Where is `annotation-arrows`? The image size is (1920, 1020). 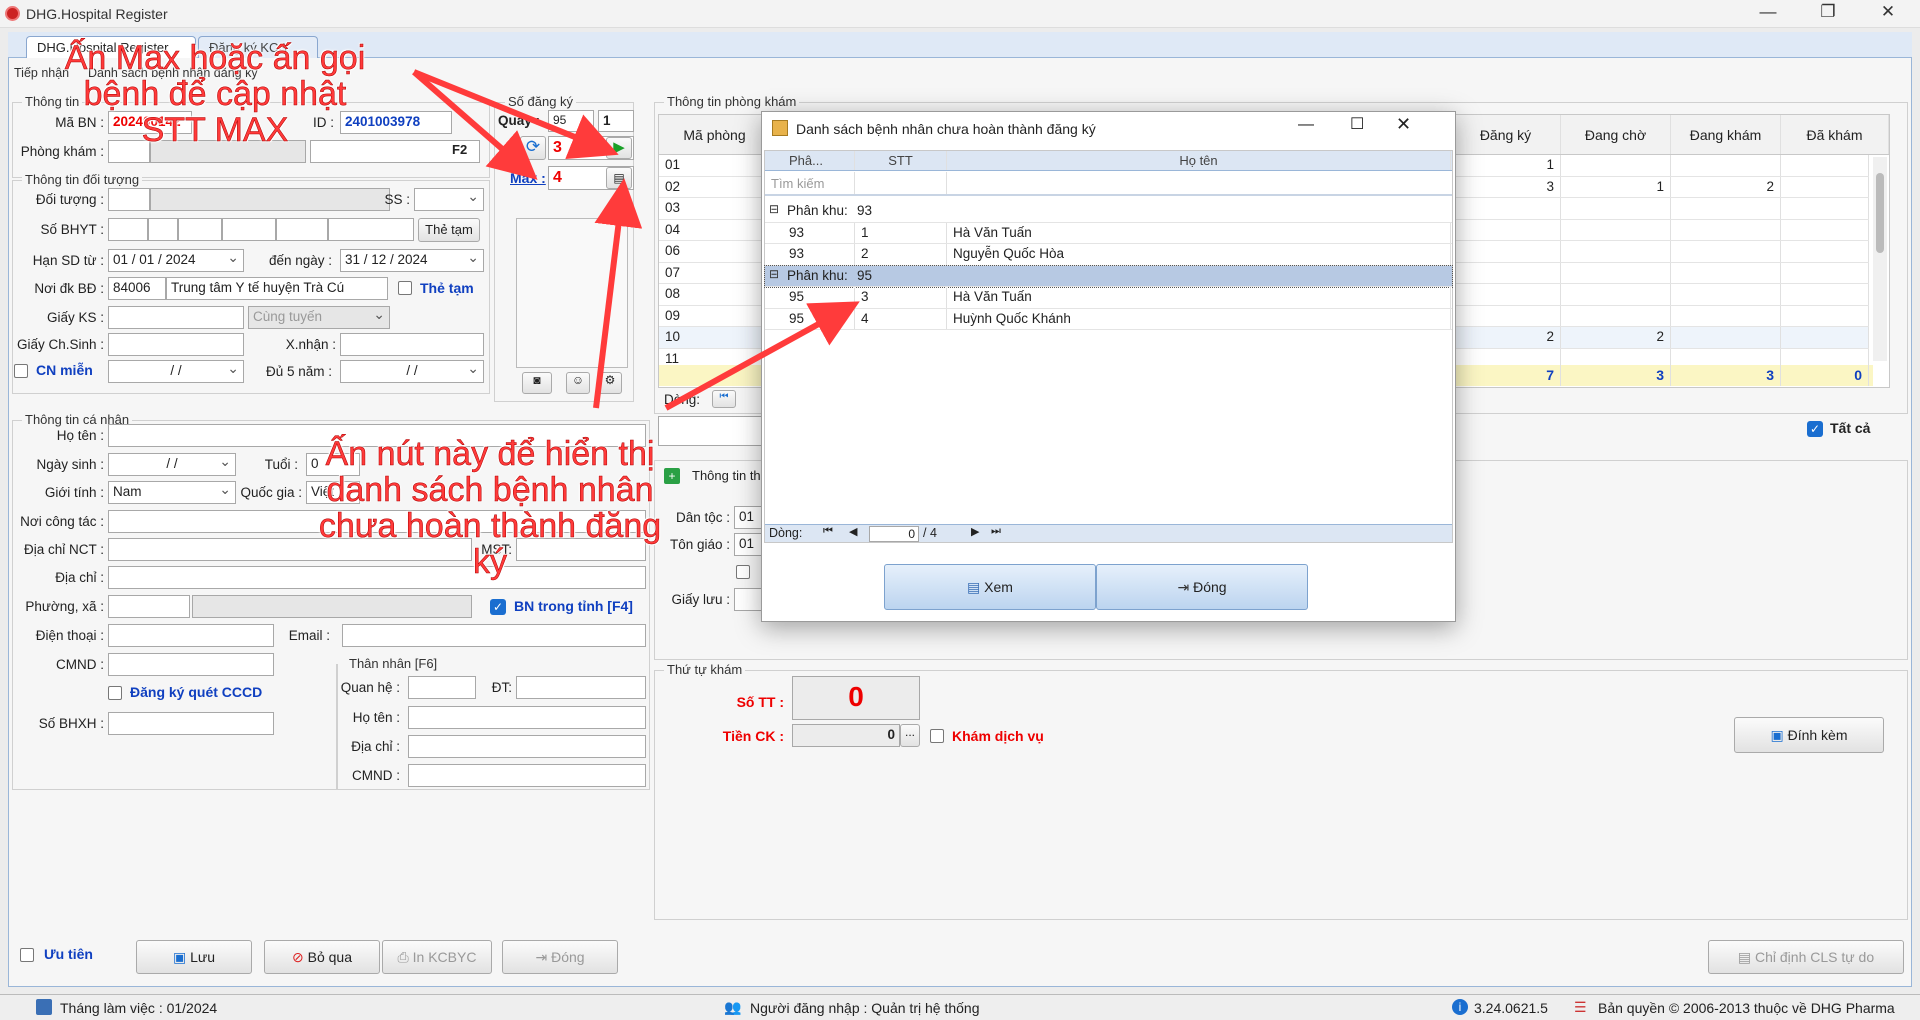 annotation-arrows is located at coordinates (636, 240).